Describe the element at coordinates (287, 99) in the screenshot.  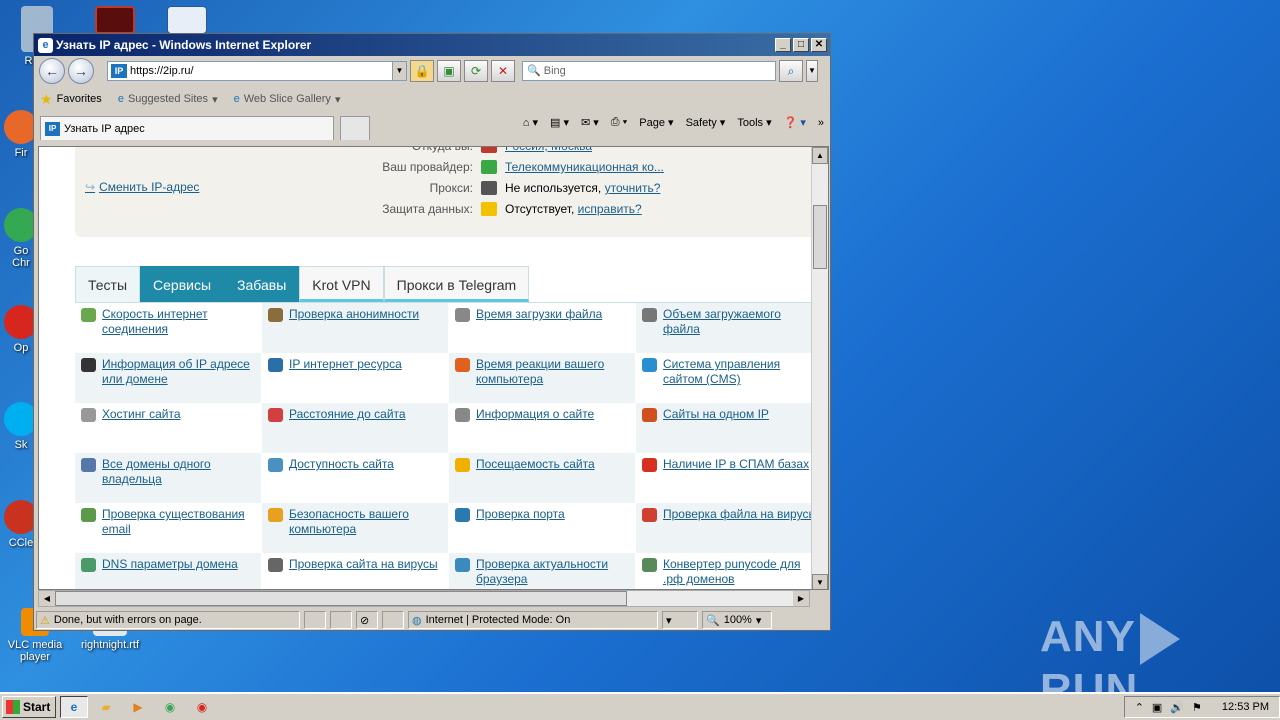
I see `web-slice-link: e Web Slice Gallery ▾` at that location.